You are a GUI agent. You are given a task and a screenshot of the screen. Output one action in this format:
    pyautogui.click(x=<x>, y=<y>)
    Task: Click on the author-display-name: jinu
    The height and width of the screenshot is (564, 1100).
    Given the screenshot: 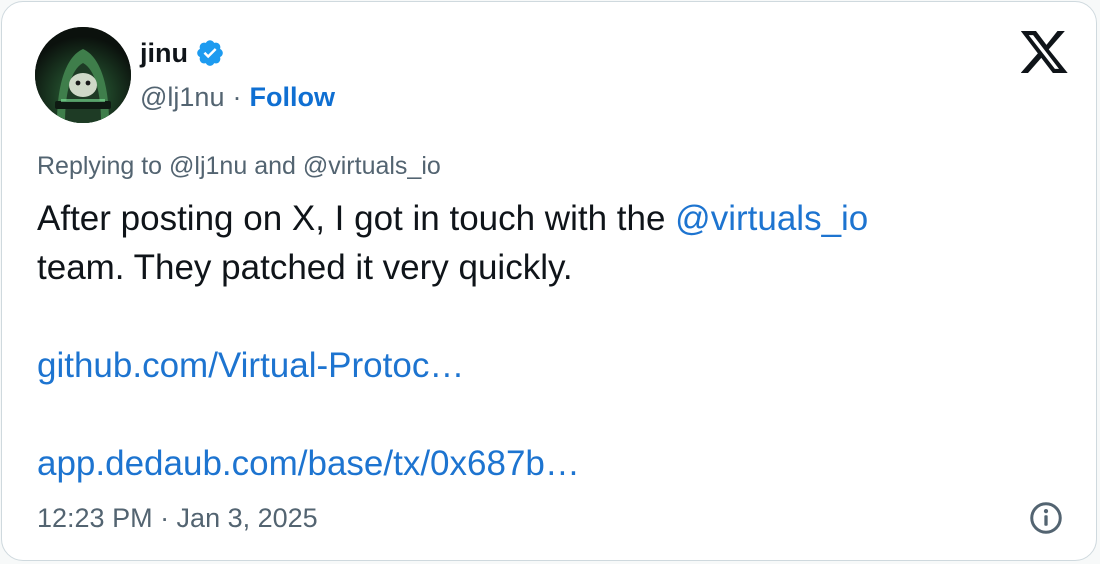 What is the action you would take?
    pyautogui.click(x=164, y=53)
    